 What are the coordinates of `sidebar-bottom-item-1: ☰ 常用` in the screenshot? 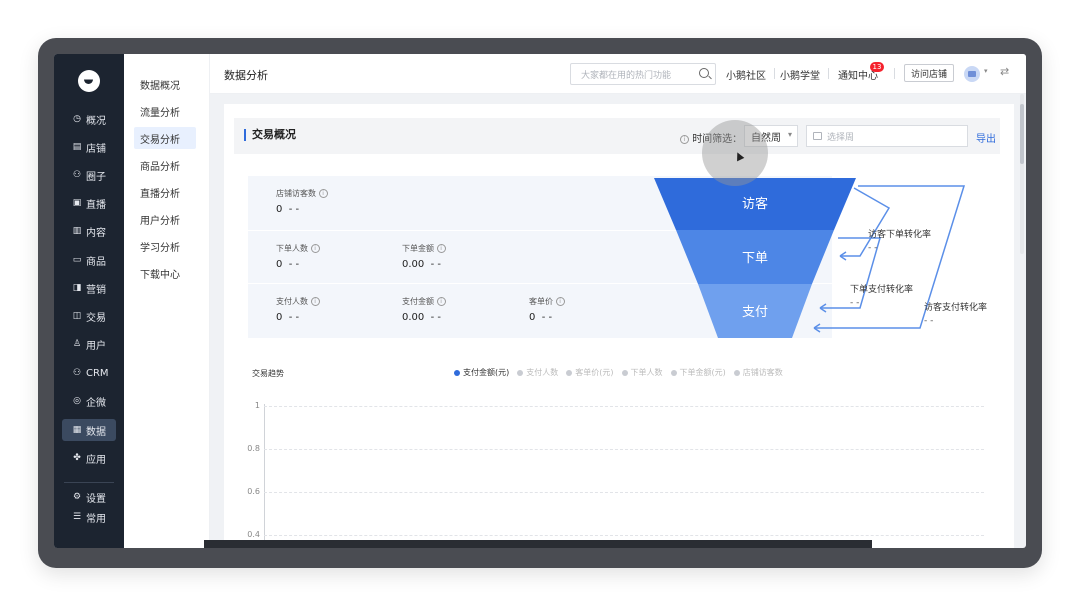 It's located at (89, 517).